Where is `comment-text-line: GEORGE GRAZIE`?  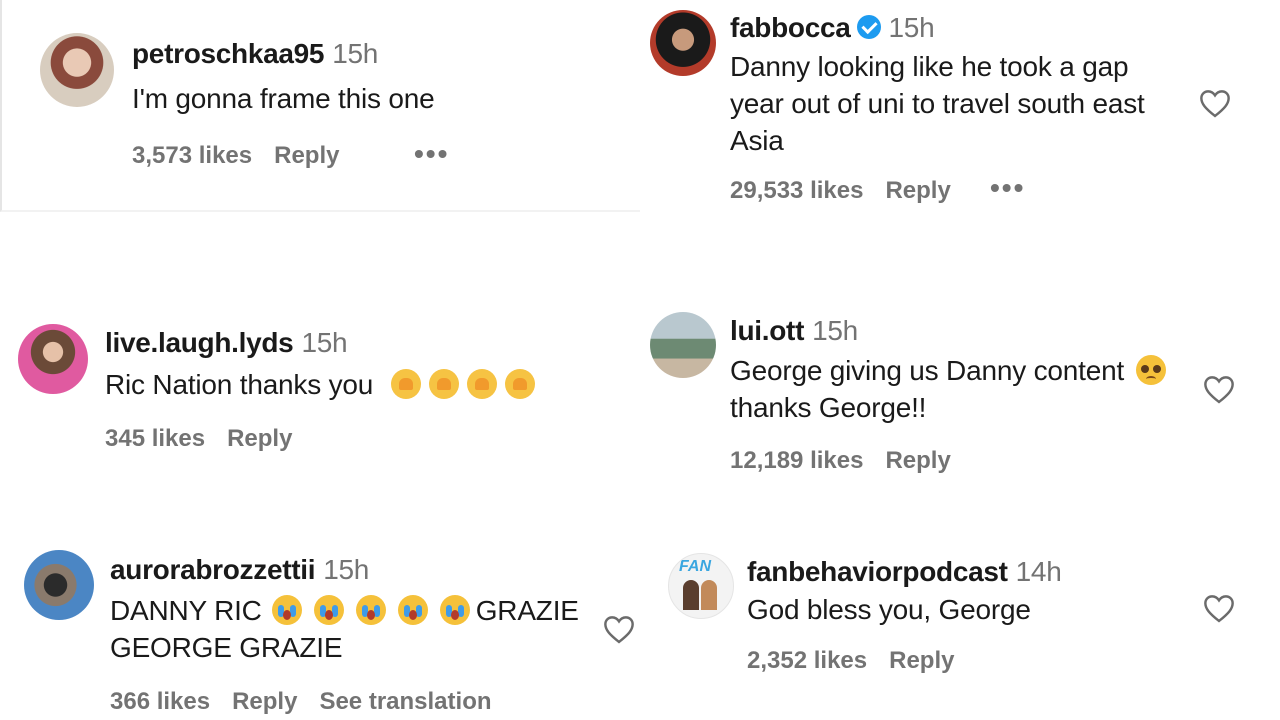
comment-text-line: GEORGE GRAZIE is located at coordinates (226, 647).